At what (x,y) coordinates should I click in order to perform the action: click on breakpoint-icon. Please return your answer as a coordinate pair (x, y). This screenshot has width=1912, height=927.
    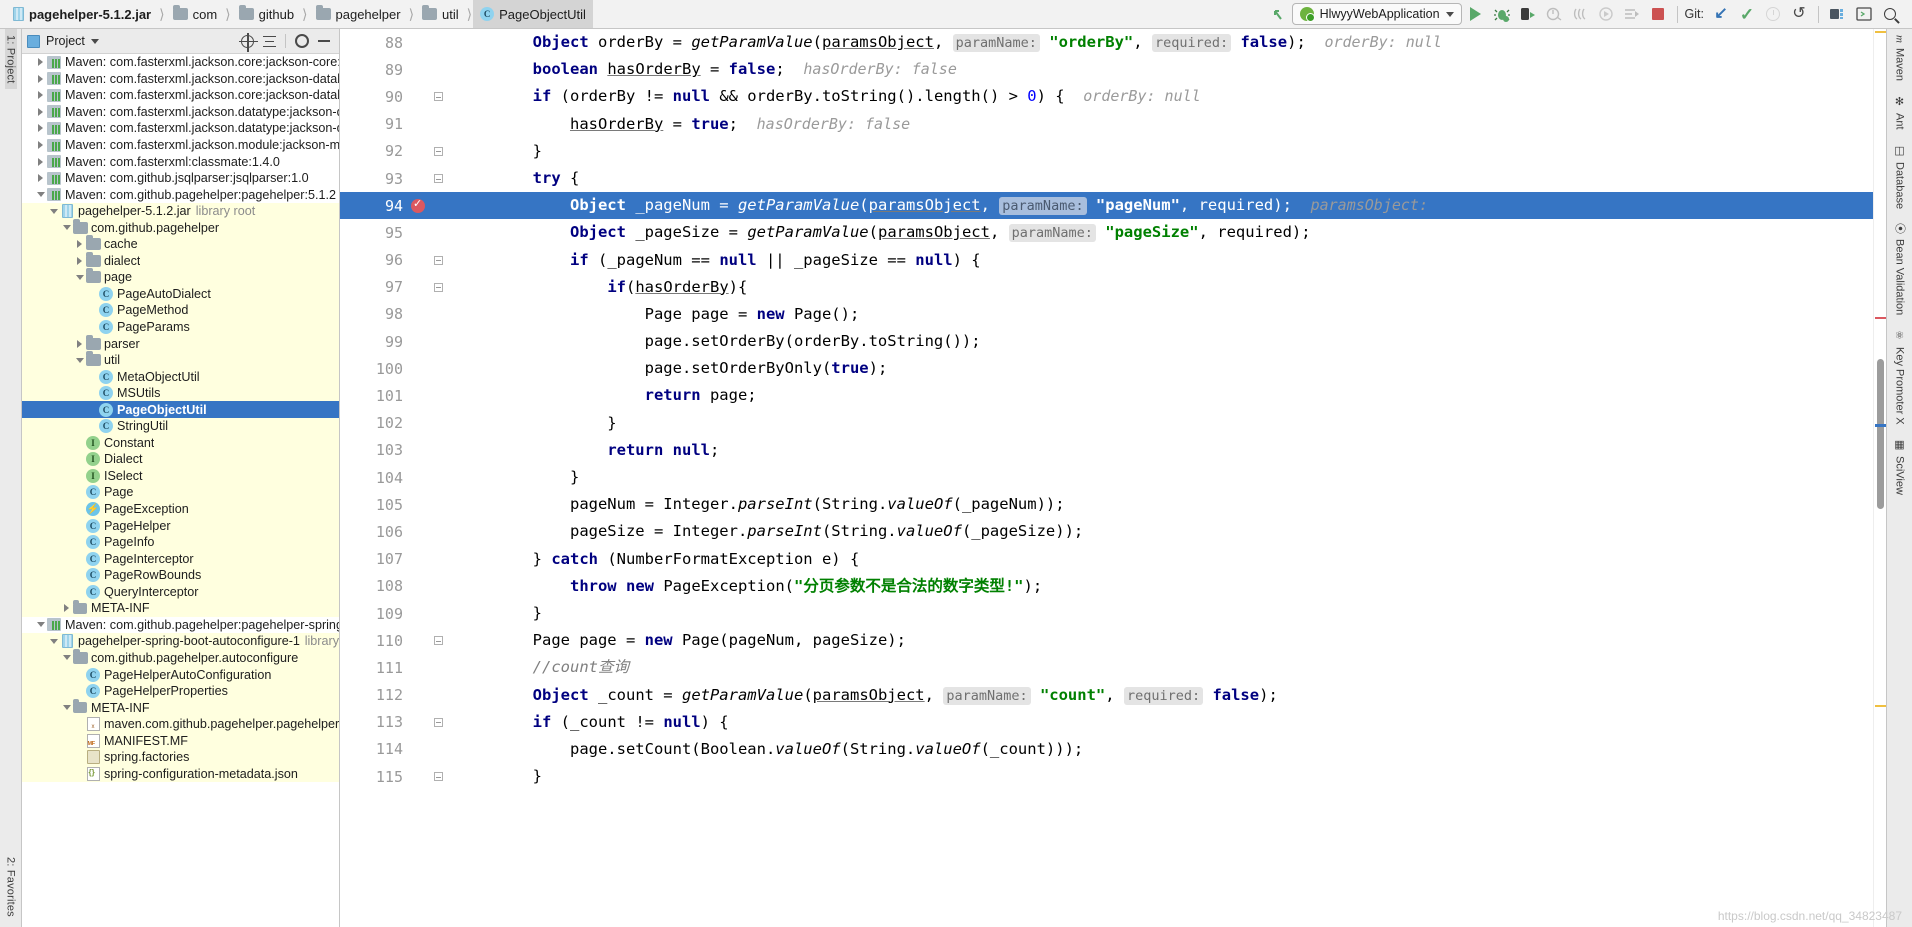
    Looking at the image, I should click on (418, 205).